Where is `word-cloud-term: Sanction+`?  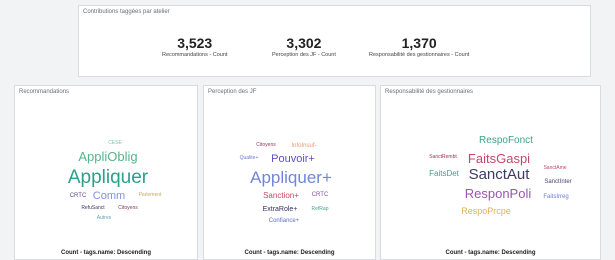
word-cloud-term: Sanction+ is located at coordinates (281, 195).